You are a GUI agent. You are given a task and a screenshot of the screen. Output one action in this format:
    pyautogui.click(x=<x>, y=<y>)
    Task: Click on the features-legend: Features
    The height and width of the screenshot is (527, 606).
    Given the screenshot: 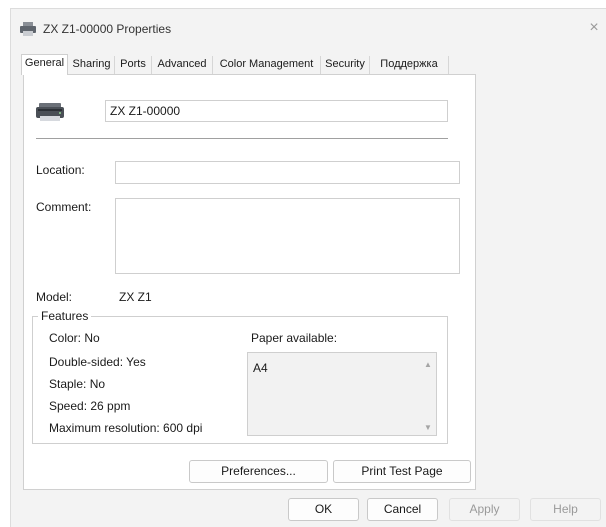 What is the action you would take?
    pyautogui.click(x=65, y=316)
    